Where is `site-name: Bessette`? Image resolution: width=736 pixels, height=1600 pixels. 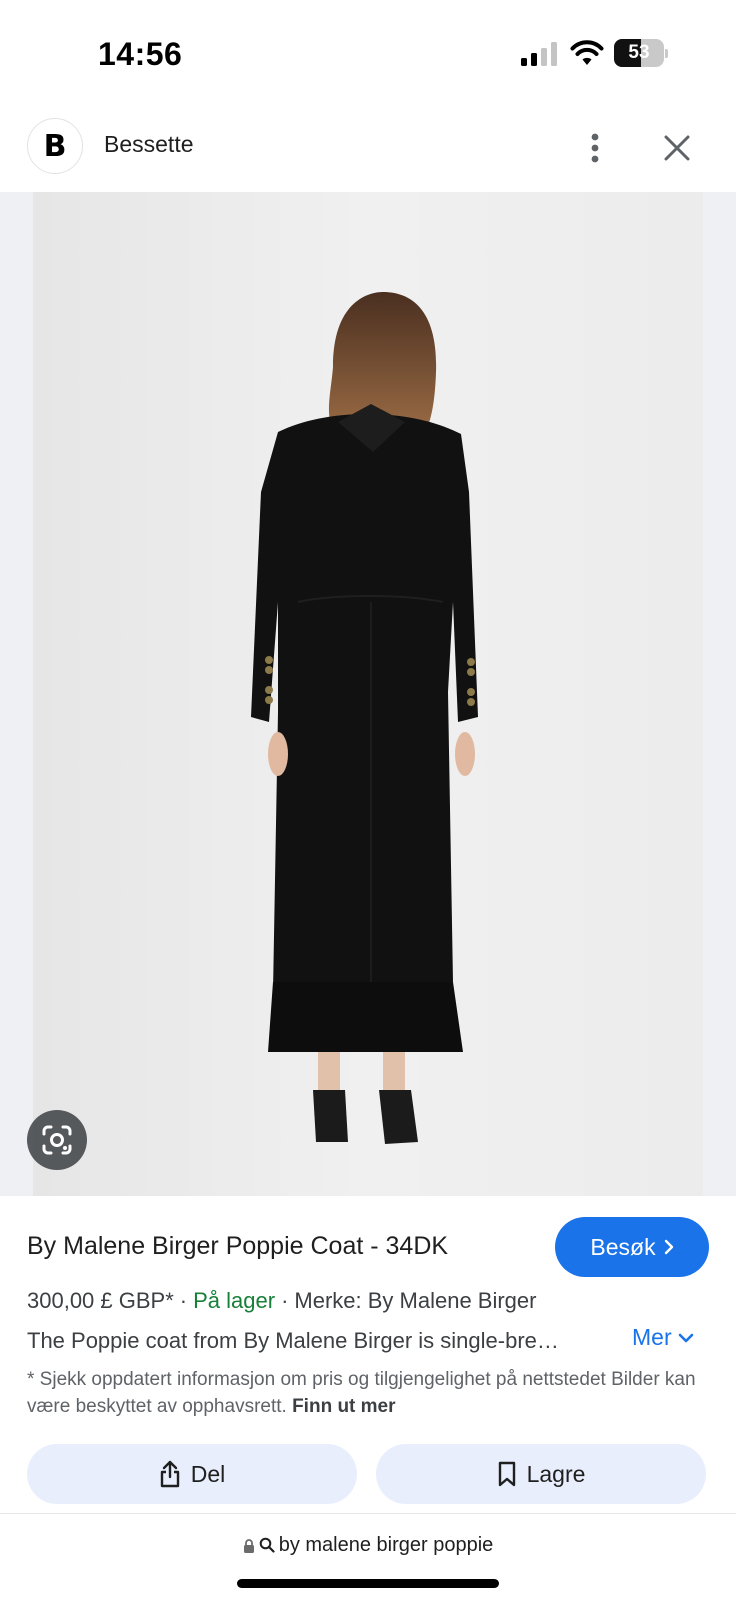
site-name: Bessette is located at coordinates (149, 144).